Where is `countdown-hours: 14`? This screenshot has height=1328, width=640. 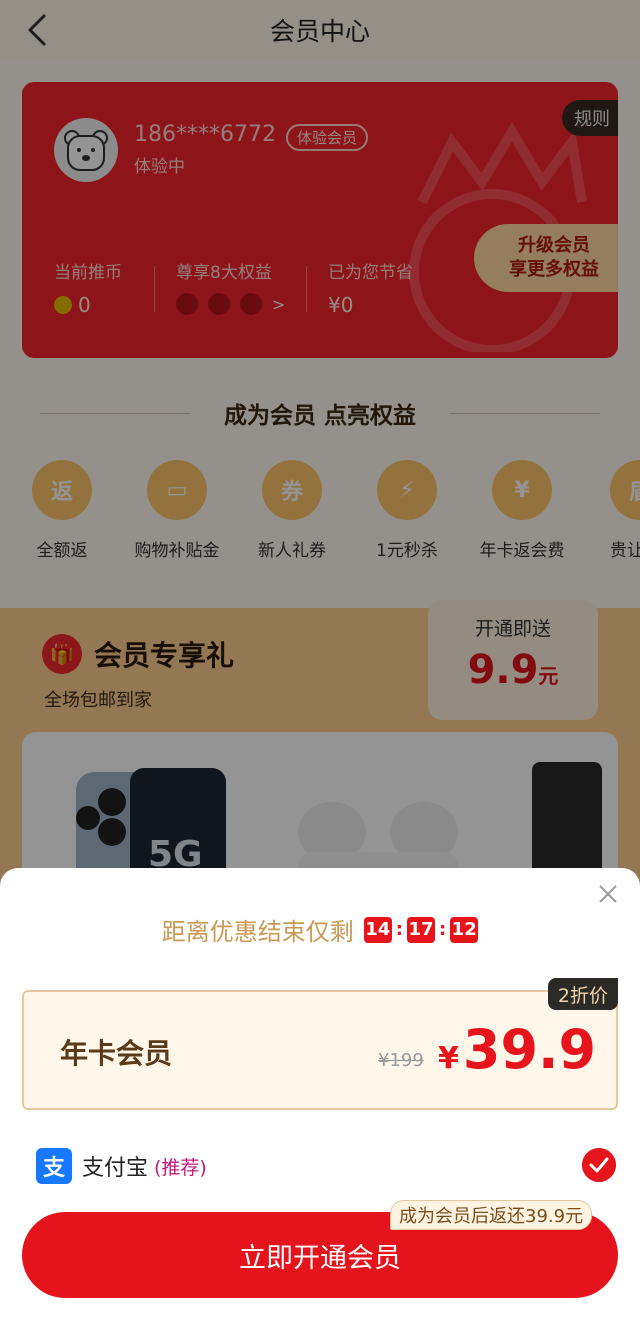 countdown-hours: 14 is located at coordinates (377, 929).